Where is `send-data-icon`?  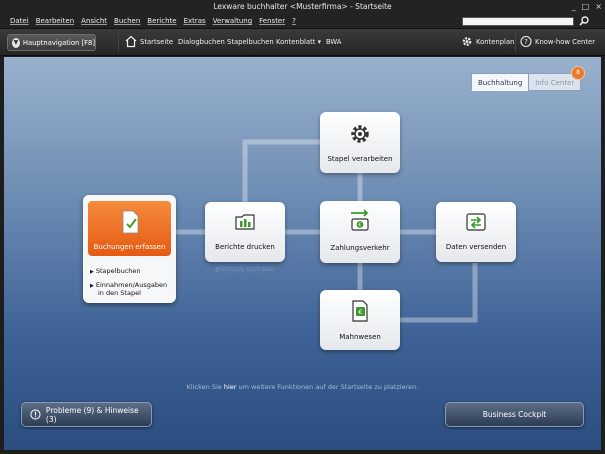 send-data-icon is located at coordinates (476, 222).